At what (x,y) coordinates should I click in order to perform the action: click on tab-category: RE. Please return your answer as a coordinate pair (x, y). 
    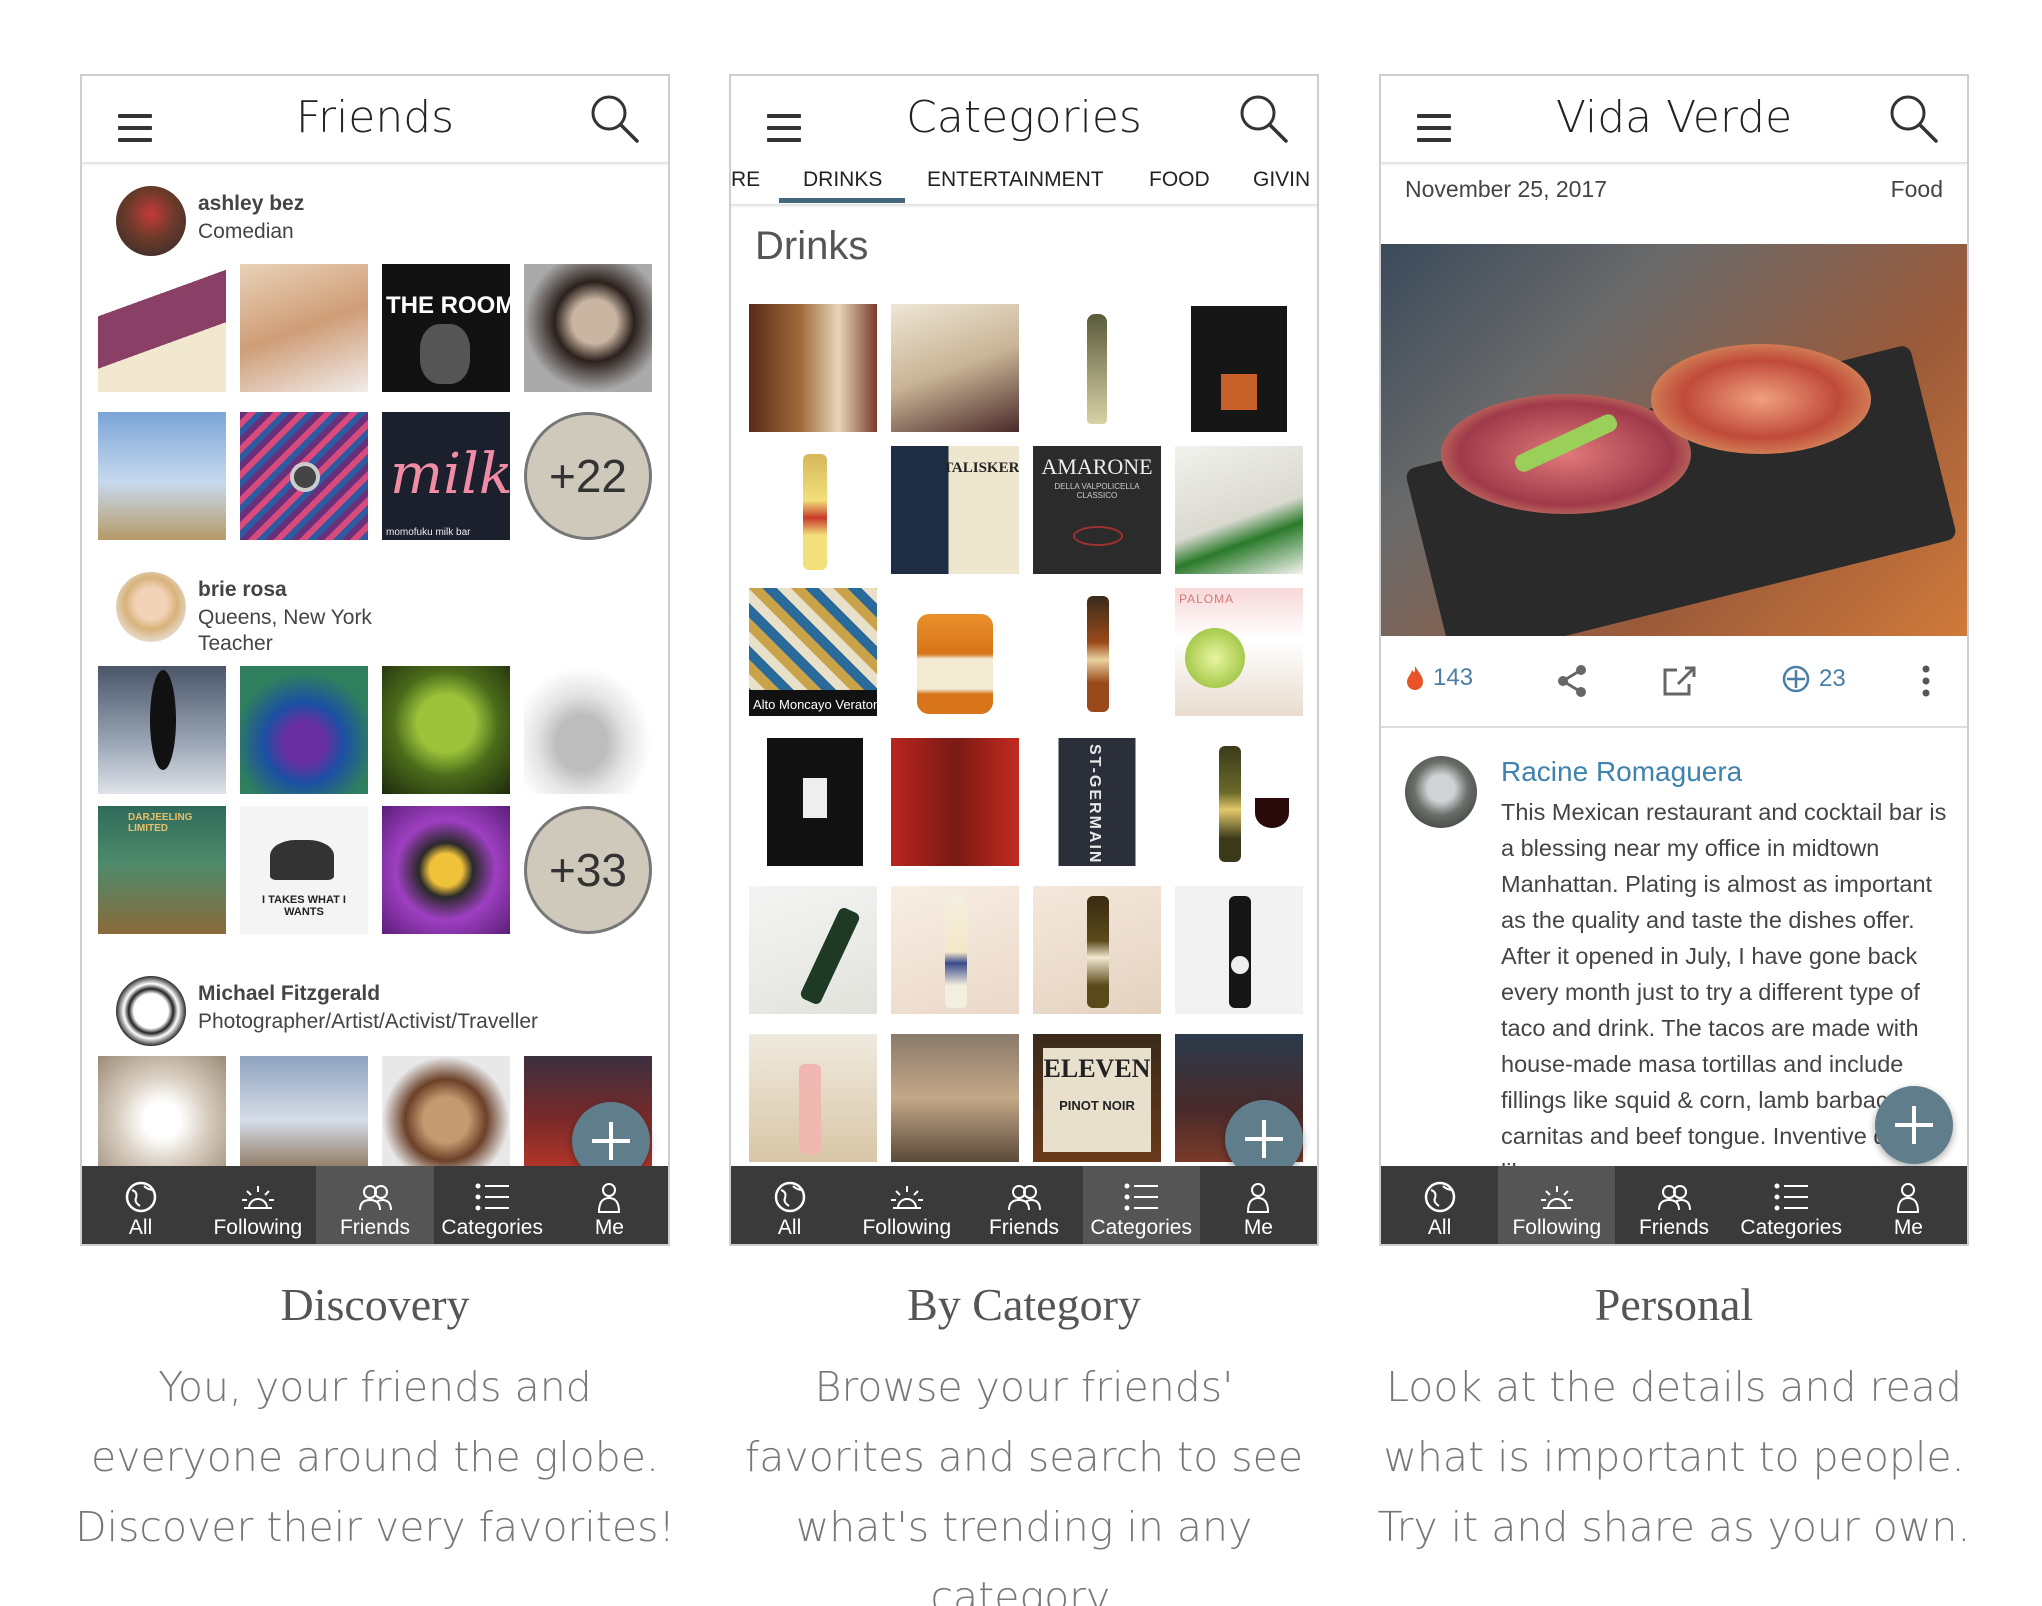
    Looking at the image, I should click on (745, 180).